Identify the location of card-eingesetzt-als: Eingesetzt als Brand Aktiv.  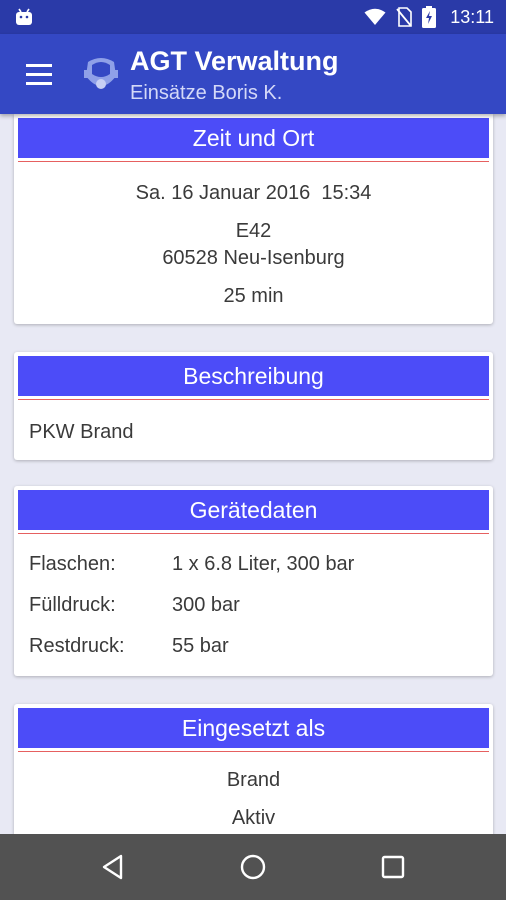
(253, 769).